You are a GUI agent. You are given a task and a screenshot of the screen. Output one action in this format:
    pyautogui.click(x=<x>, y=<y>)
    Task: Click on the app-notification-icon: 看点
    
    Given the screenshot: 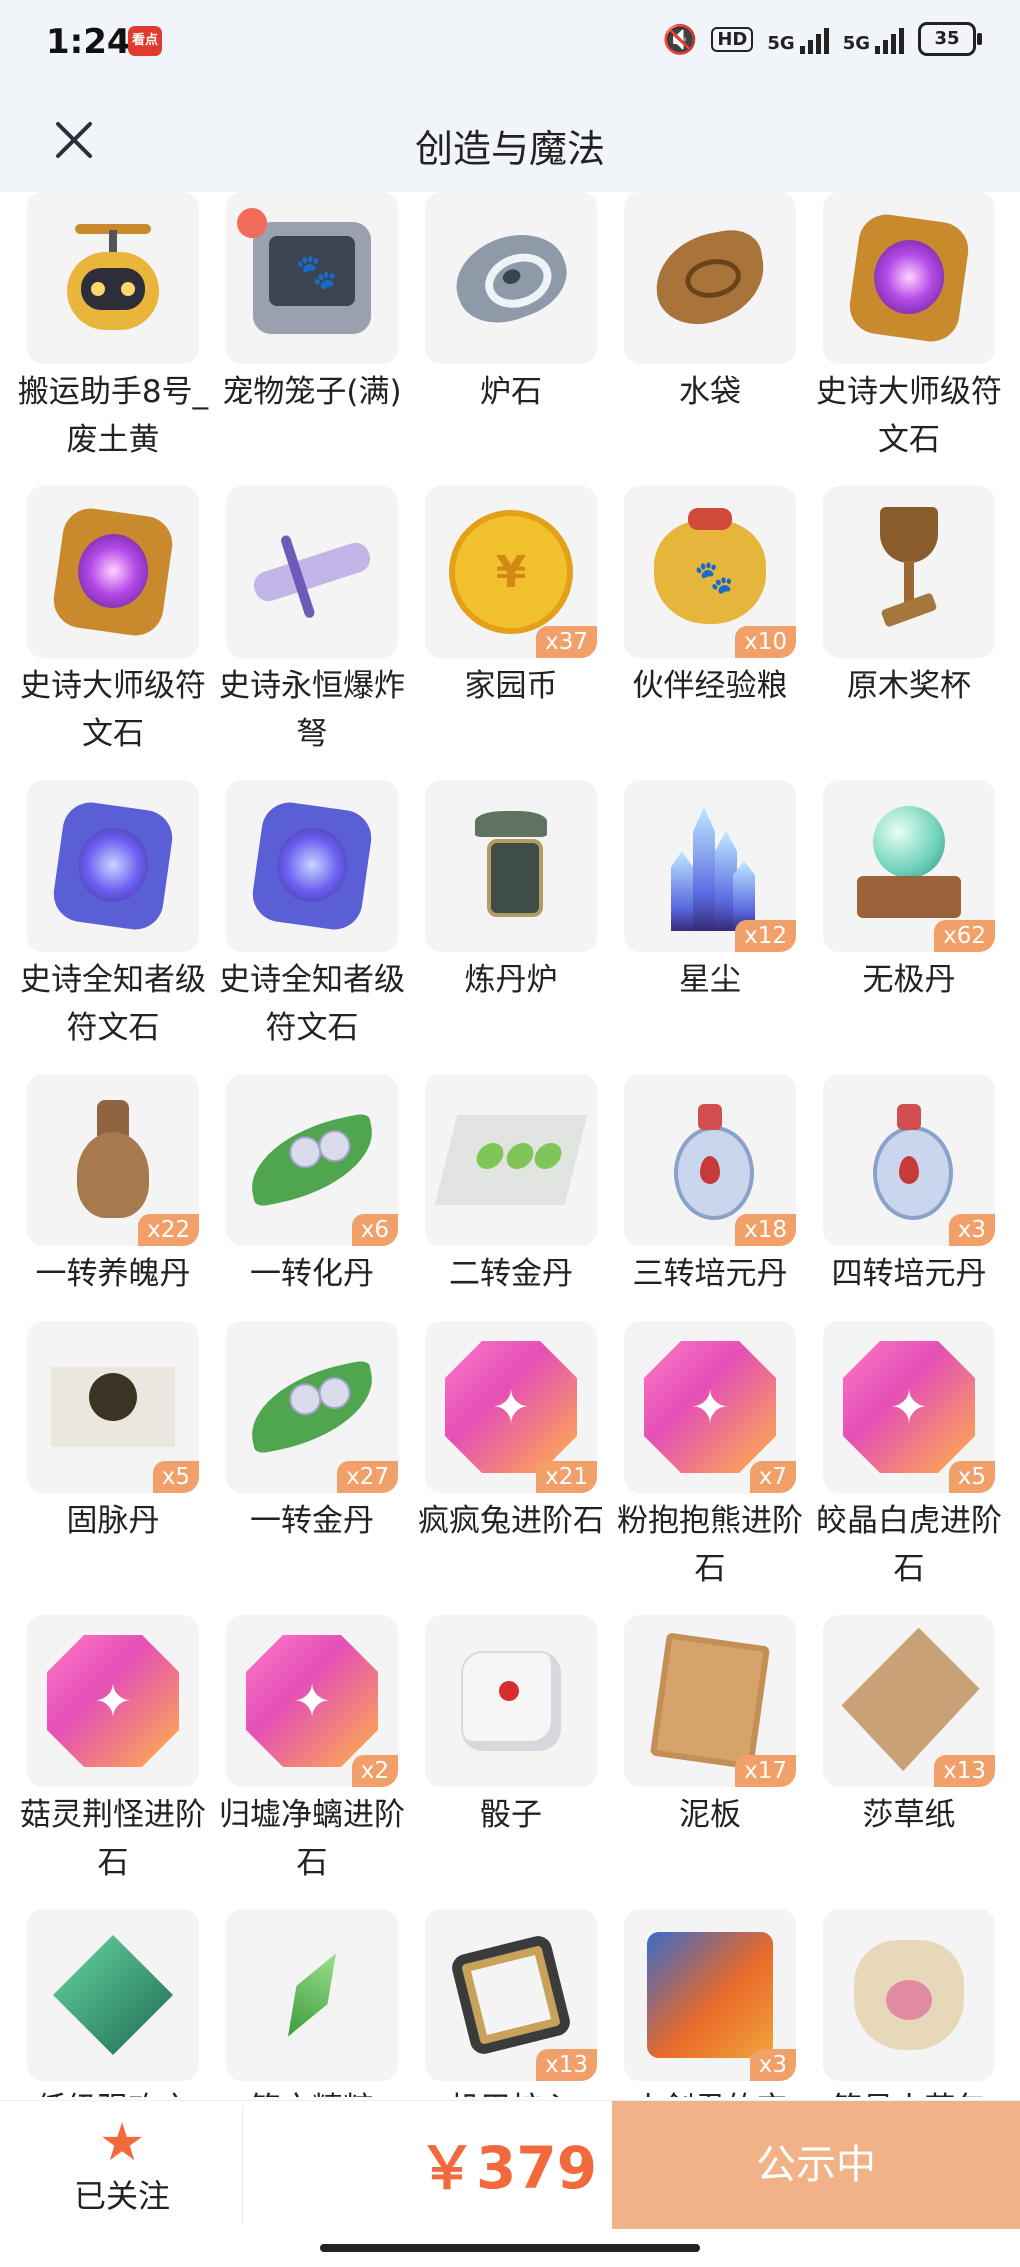 What is the action you would take?
    pyautogui.click(x=145, y=41)
    